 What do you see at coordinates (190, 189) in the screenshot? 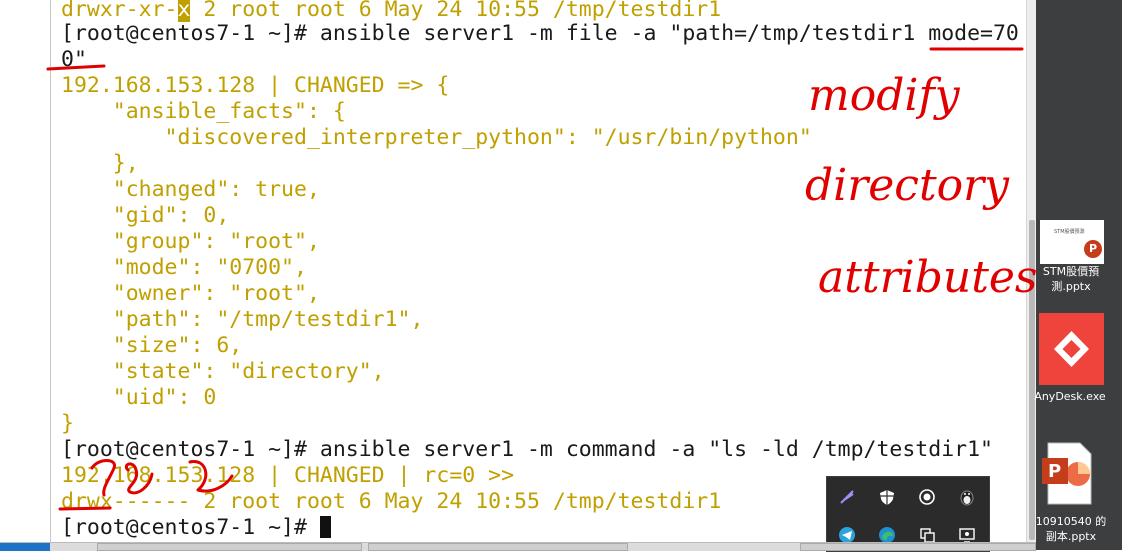
I see `terminal-line: "changed": true,` at bounding box center [190, 189].